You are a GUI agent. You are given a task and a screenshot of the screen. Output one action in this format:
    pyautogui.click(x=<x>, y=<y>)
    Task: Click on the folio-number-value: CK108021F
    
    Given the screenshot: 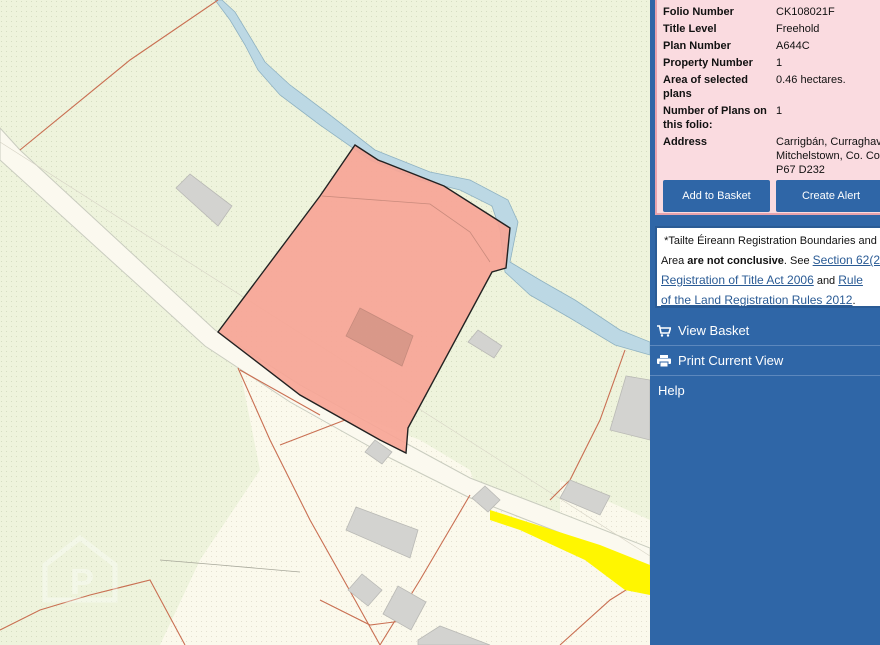 What is the action you would take?
    pyautogui.click(x=805, y=12)
    